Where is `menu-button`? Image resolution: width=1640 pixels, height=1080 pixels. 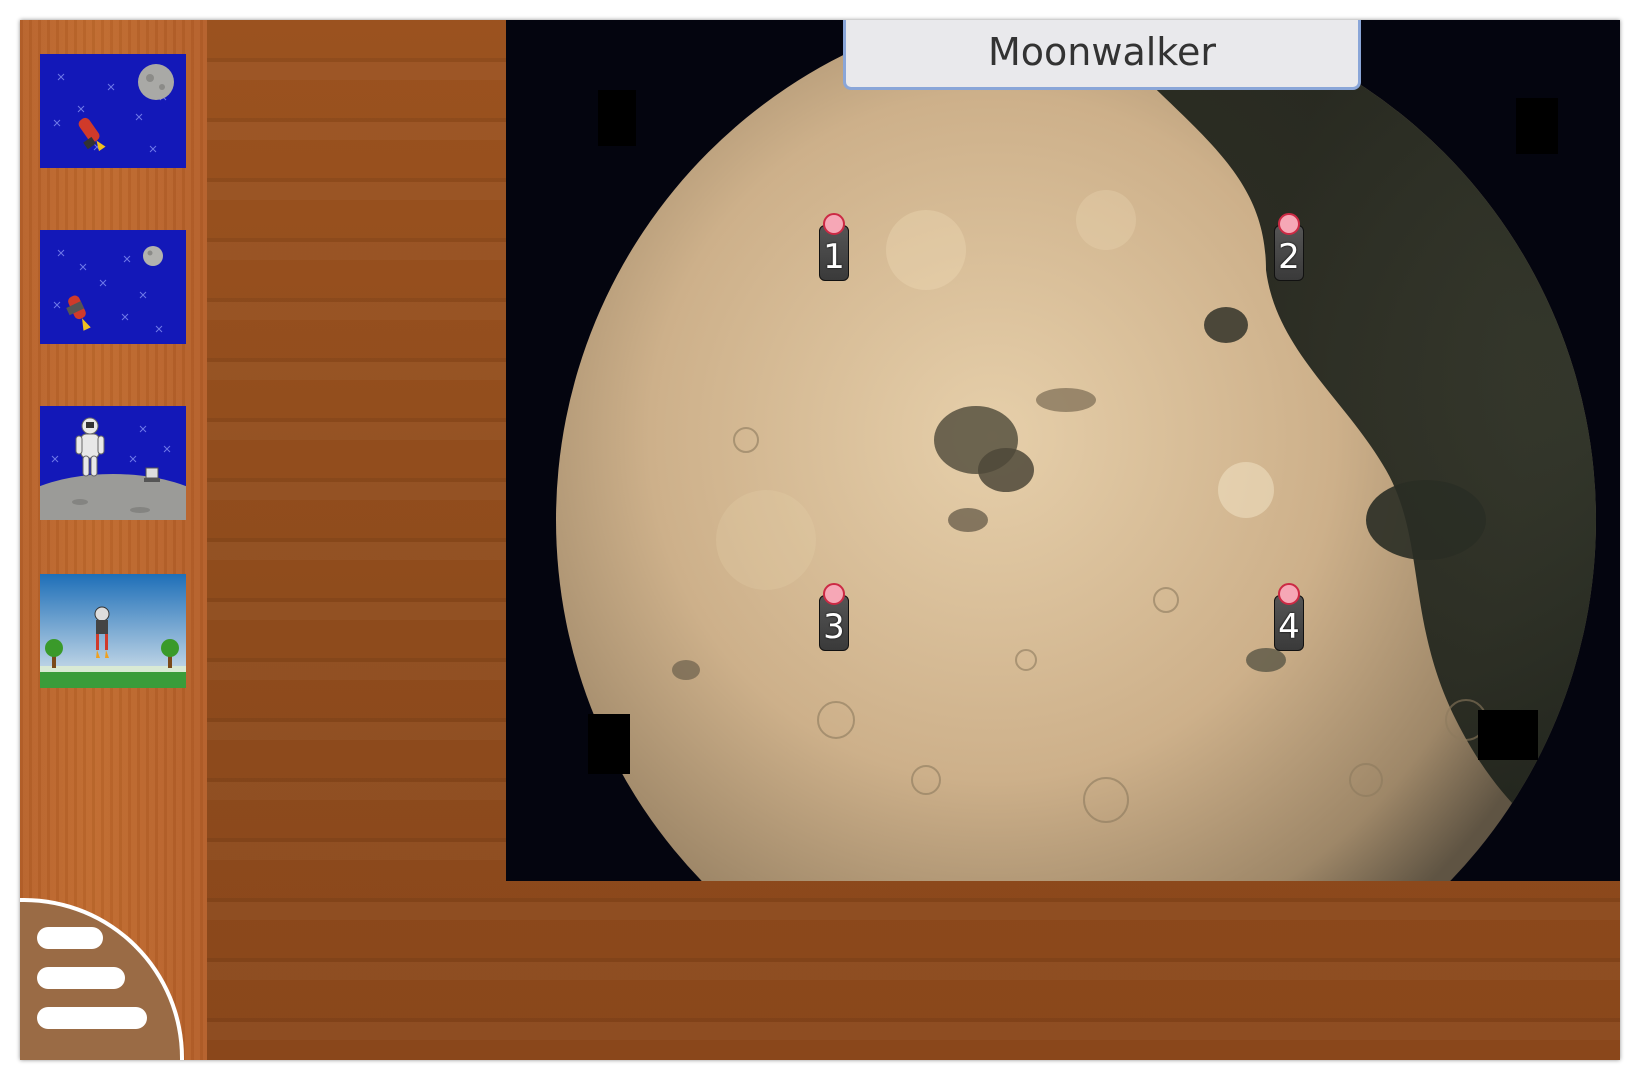
menu-button is located at coordinates (102, 979).